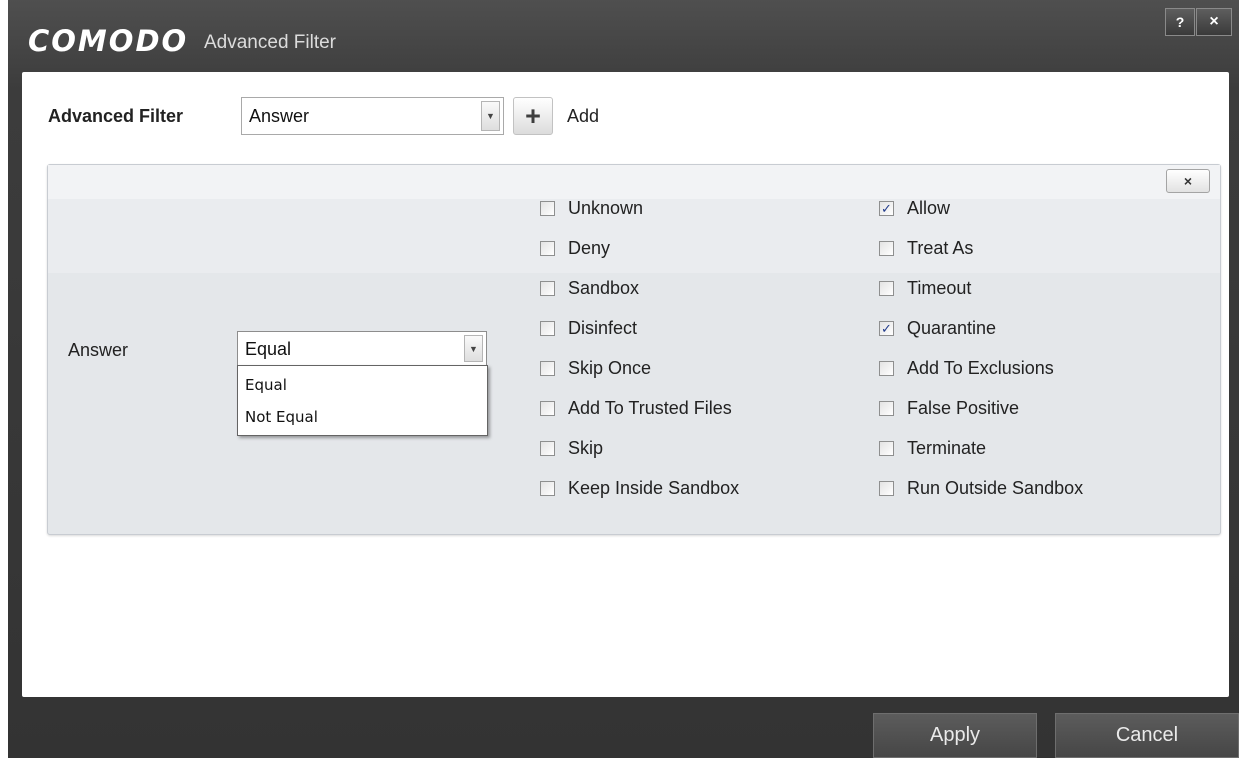 Image resolution: width=1239 pixels, height=758 pixels. Describe the element at coordinates (547, 208) in the screenshot. I see `checkbox-unknown` at that location.